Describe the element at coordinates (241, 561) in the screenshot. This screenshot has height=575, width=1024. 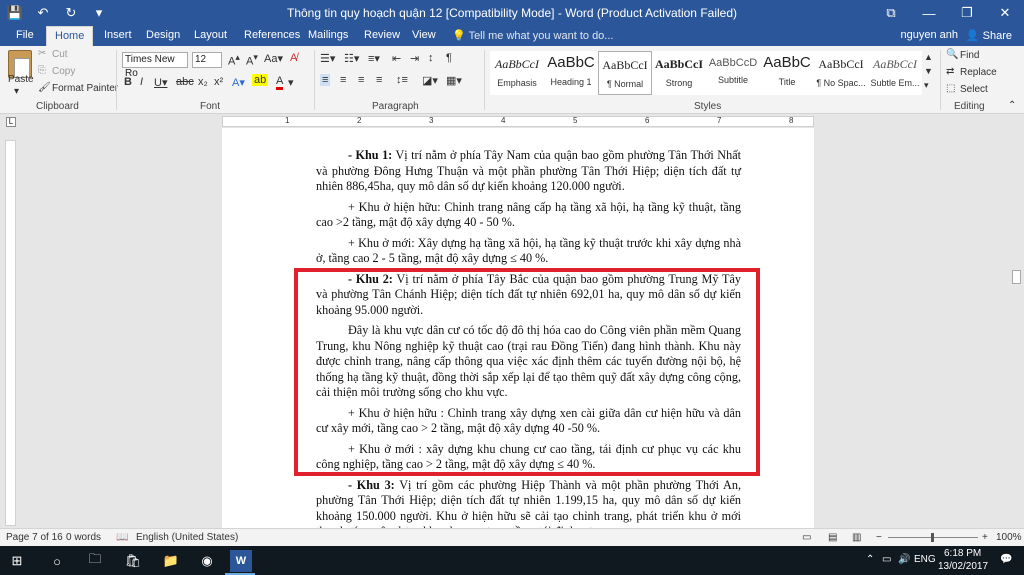
I see `word-icon: W` at that location.